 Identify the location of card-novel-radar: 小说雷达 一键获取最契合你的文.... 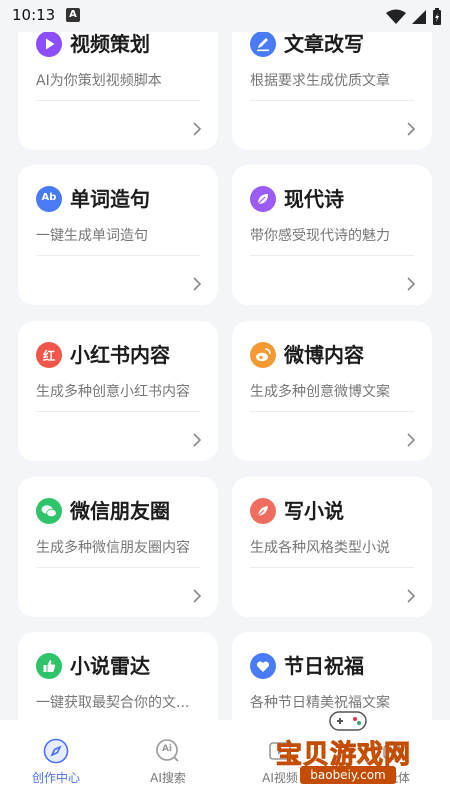
(118, 676).